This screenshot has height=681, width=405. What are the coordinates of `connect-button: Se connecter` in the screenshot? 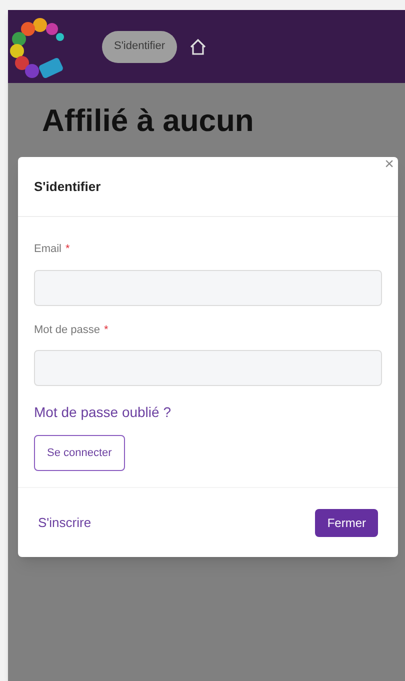 It's located at (79, 453).